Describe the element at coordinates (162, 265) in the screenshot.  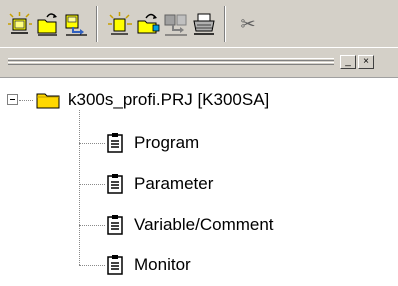
I see `tree-item-monitor: Monitor` at that location.